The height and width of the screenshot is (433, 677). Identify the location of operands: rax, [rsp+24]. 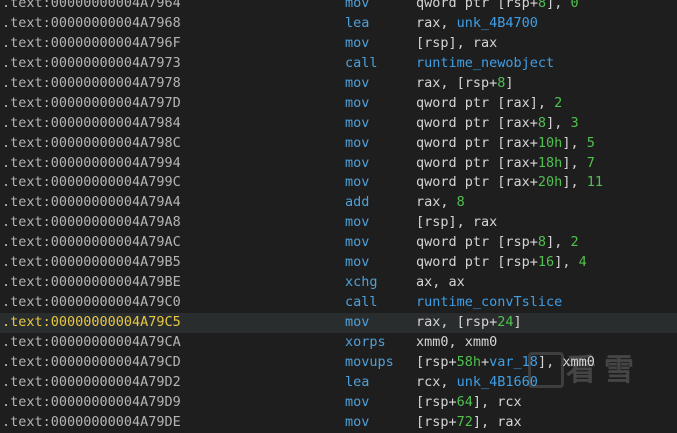
(469, 323).